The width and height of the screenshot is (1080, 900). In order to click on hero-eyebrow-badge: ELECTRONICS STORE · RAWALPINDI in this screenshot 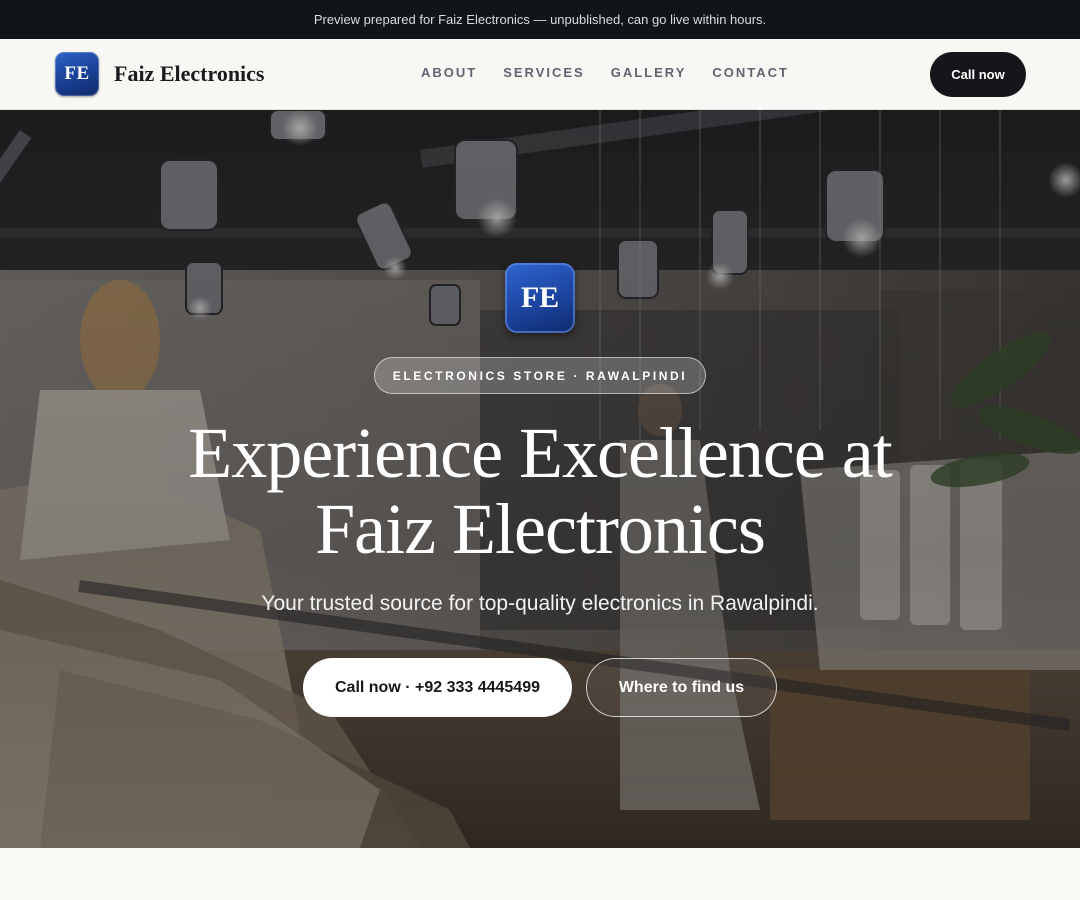, I will do `click(540, 375)`.